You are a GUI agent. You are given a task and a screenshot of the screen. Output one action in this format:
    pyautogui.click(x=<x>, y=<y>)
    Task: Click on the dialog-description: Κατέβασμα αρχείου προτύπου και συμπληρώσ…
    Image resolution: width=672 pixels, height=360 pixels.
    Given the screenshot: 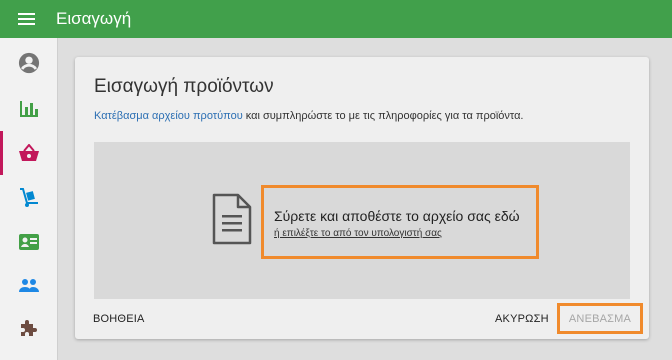 What is the action you would take?
    pyautogui.click(x=309, y=116)
    